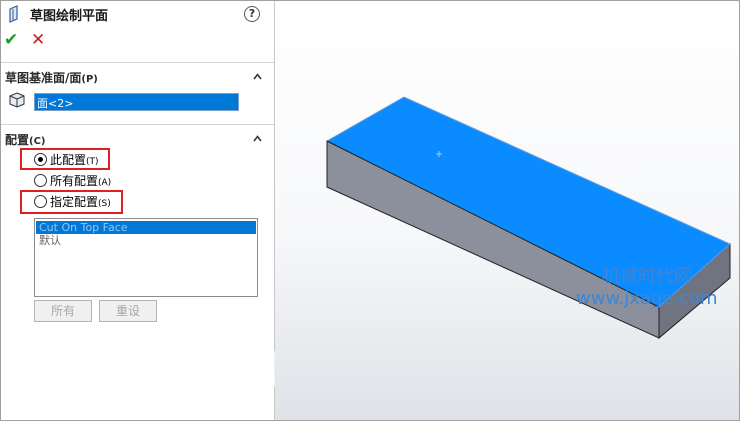 Image resolution: width=740 pixels, height=421 pixels. What do you see at coordinates (74, 160) in the screenshot?
I see `radio-label: 此配置(T)` at bounding box center [74, 160].